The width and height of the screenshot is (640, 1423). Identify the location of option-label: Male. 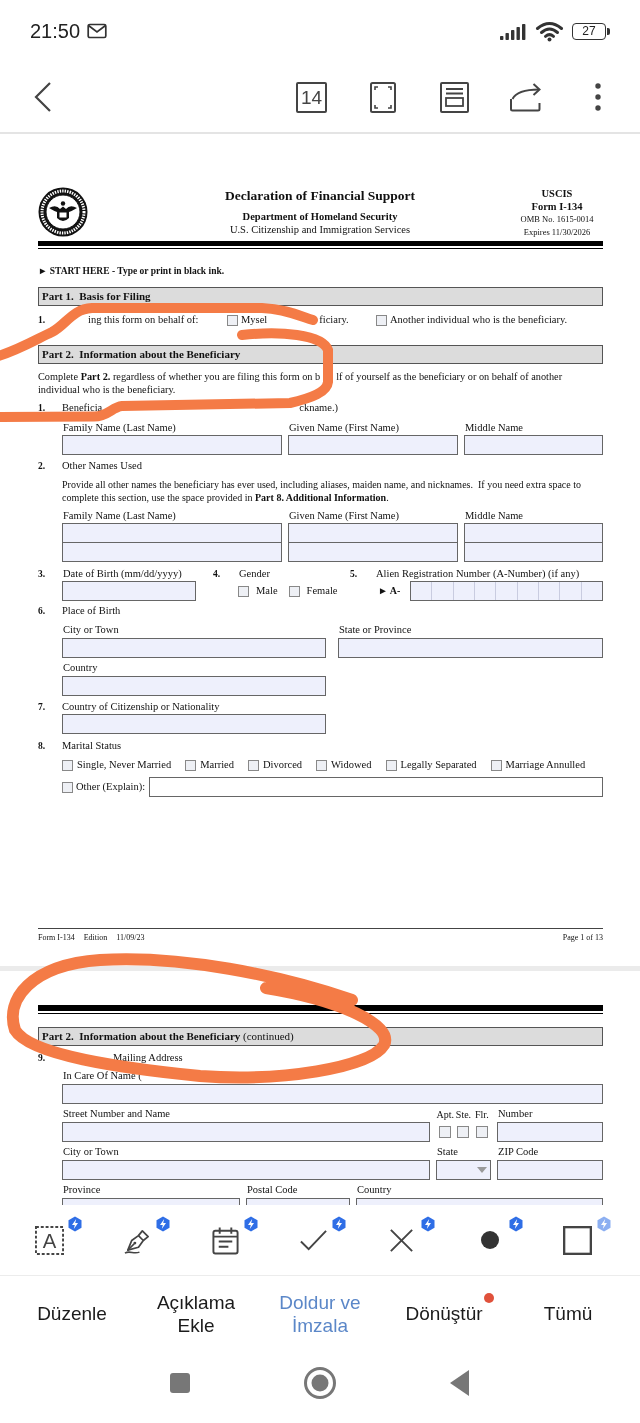
(267, 591).